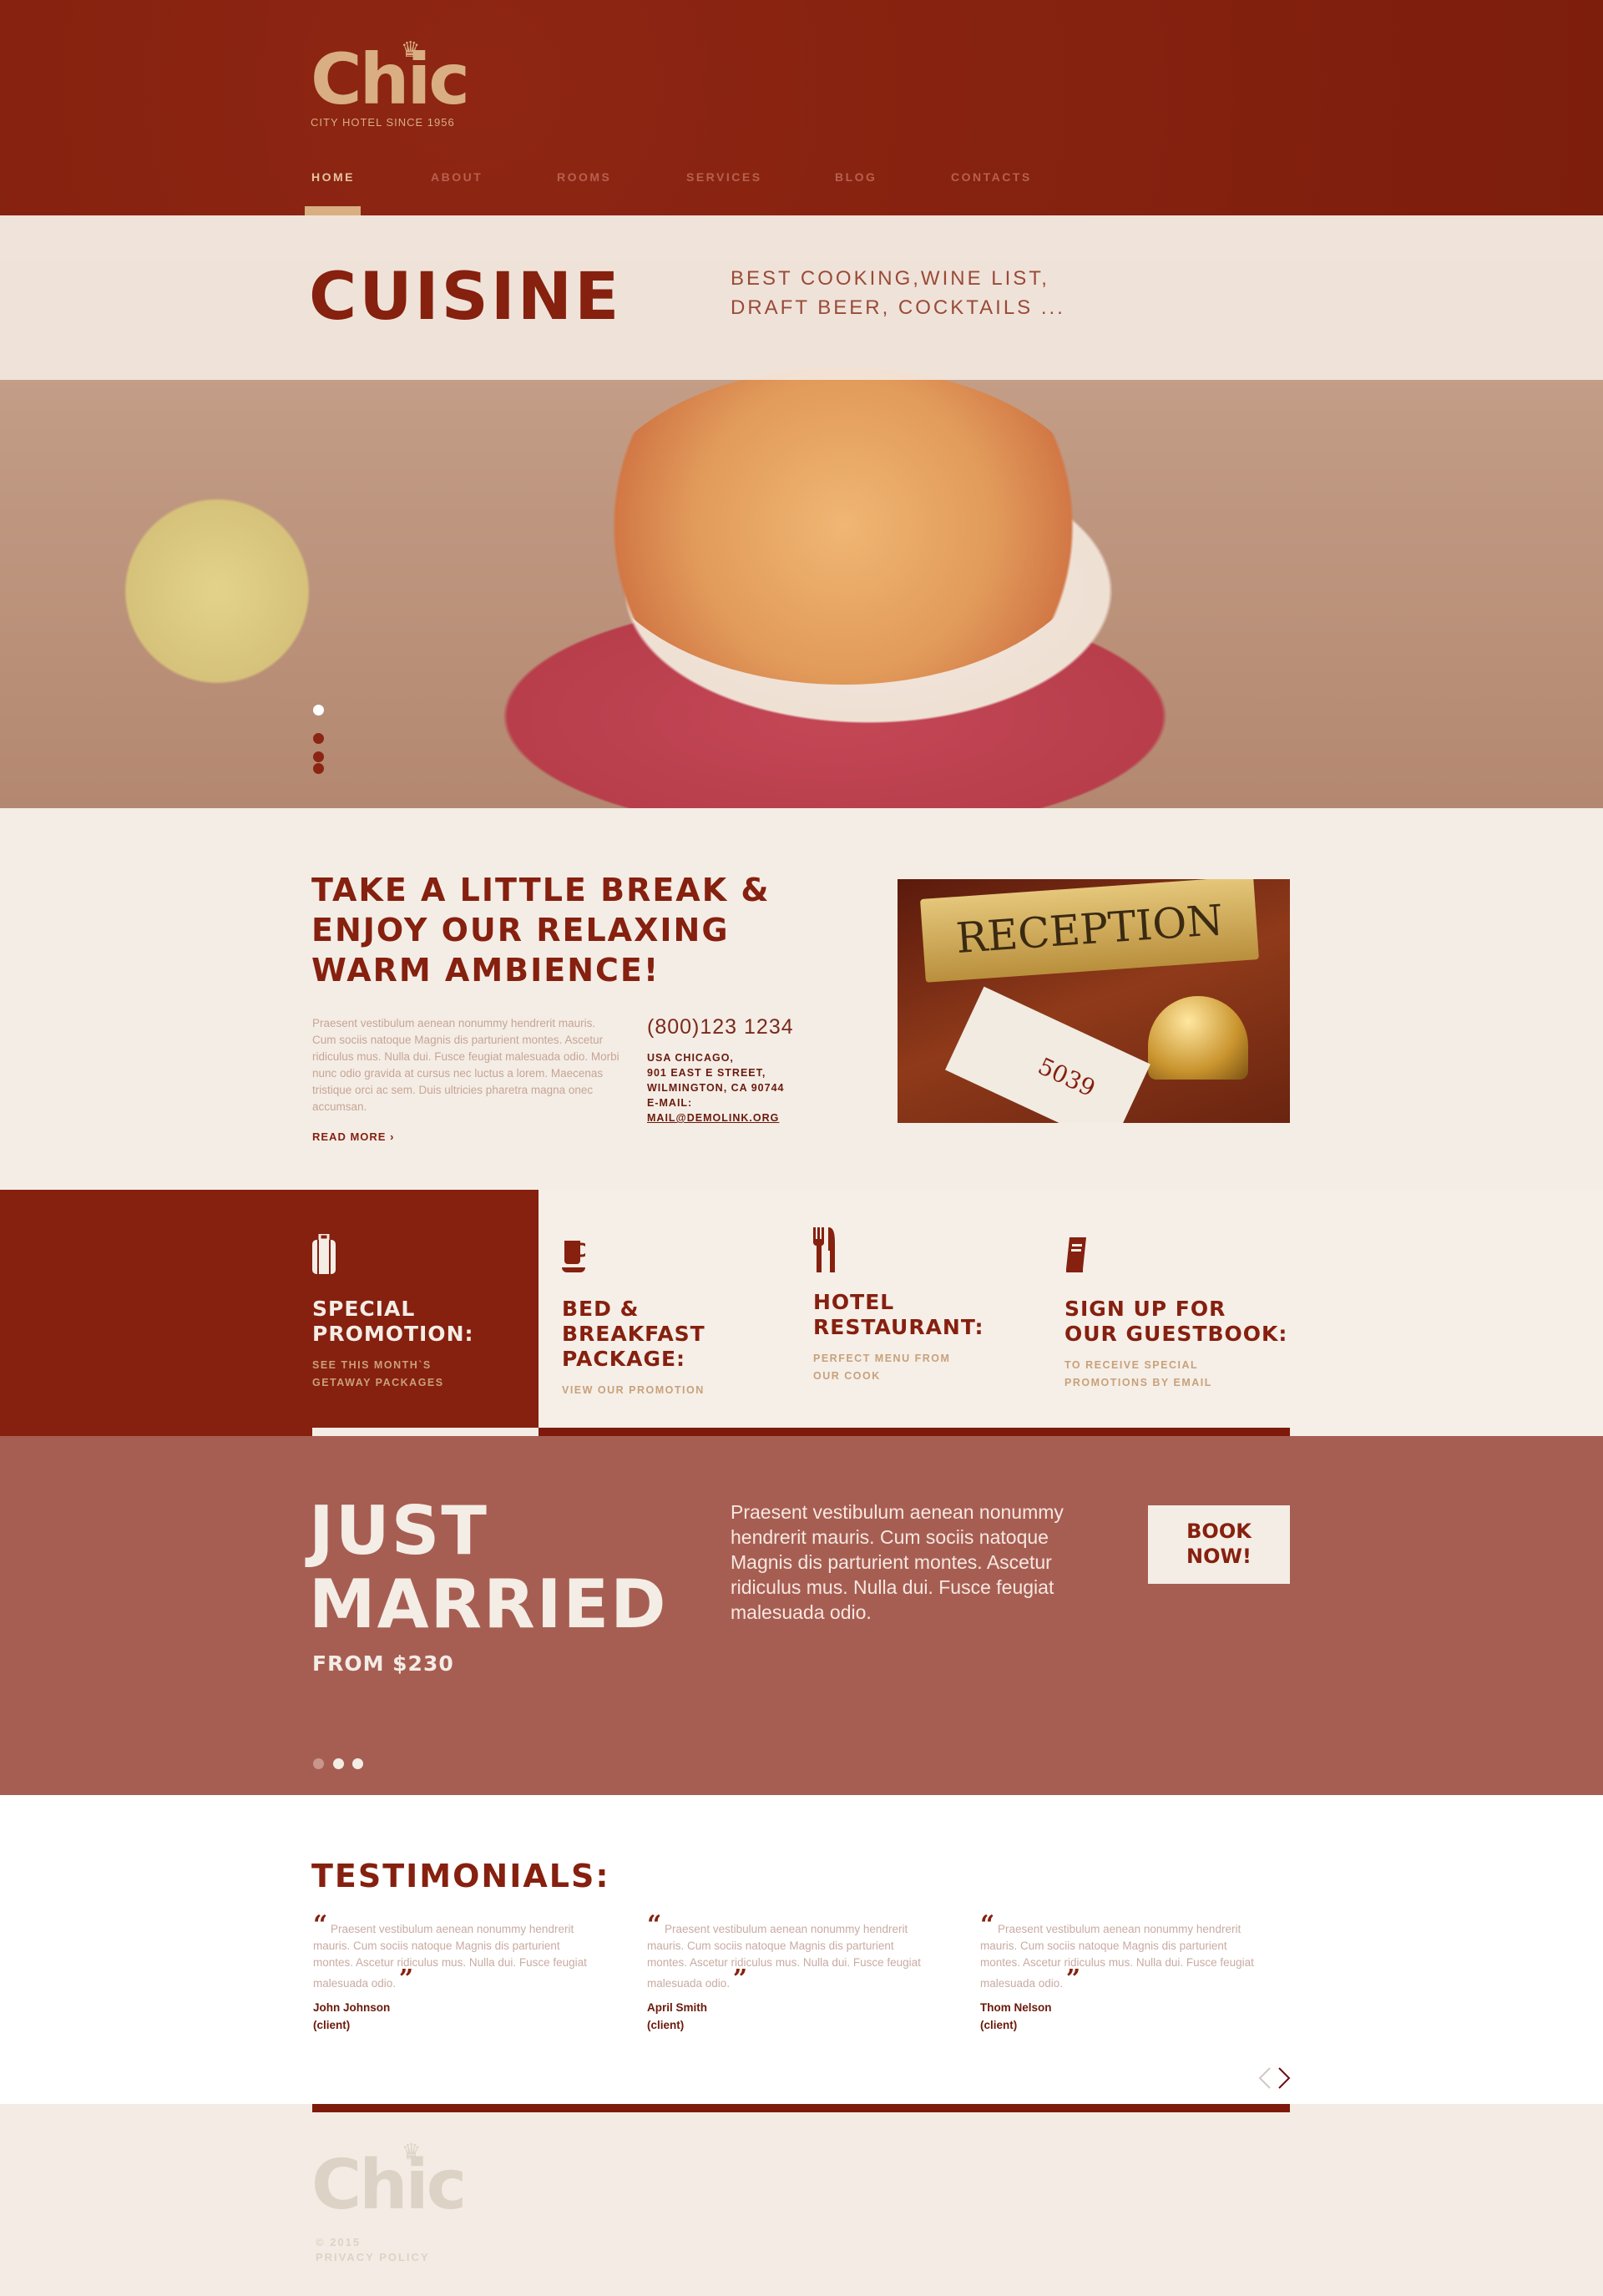 This screenshot has height=2296, width=1603. I want to click on next-arrow-icon, so click(1284, 2078).